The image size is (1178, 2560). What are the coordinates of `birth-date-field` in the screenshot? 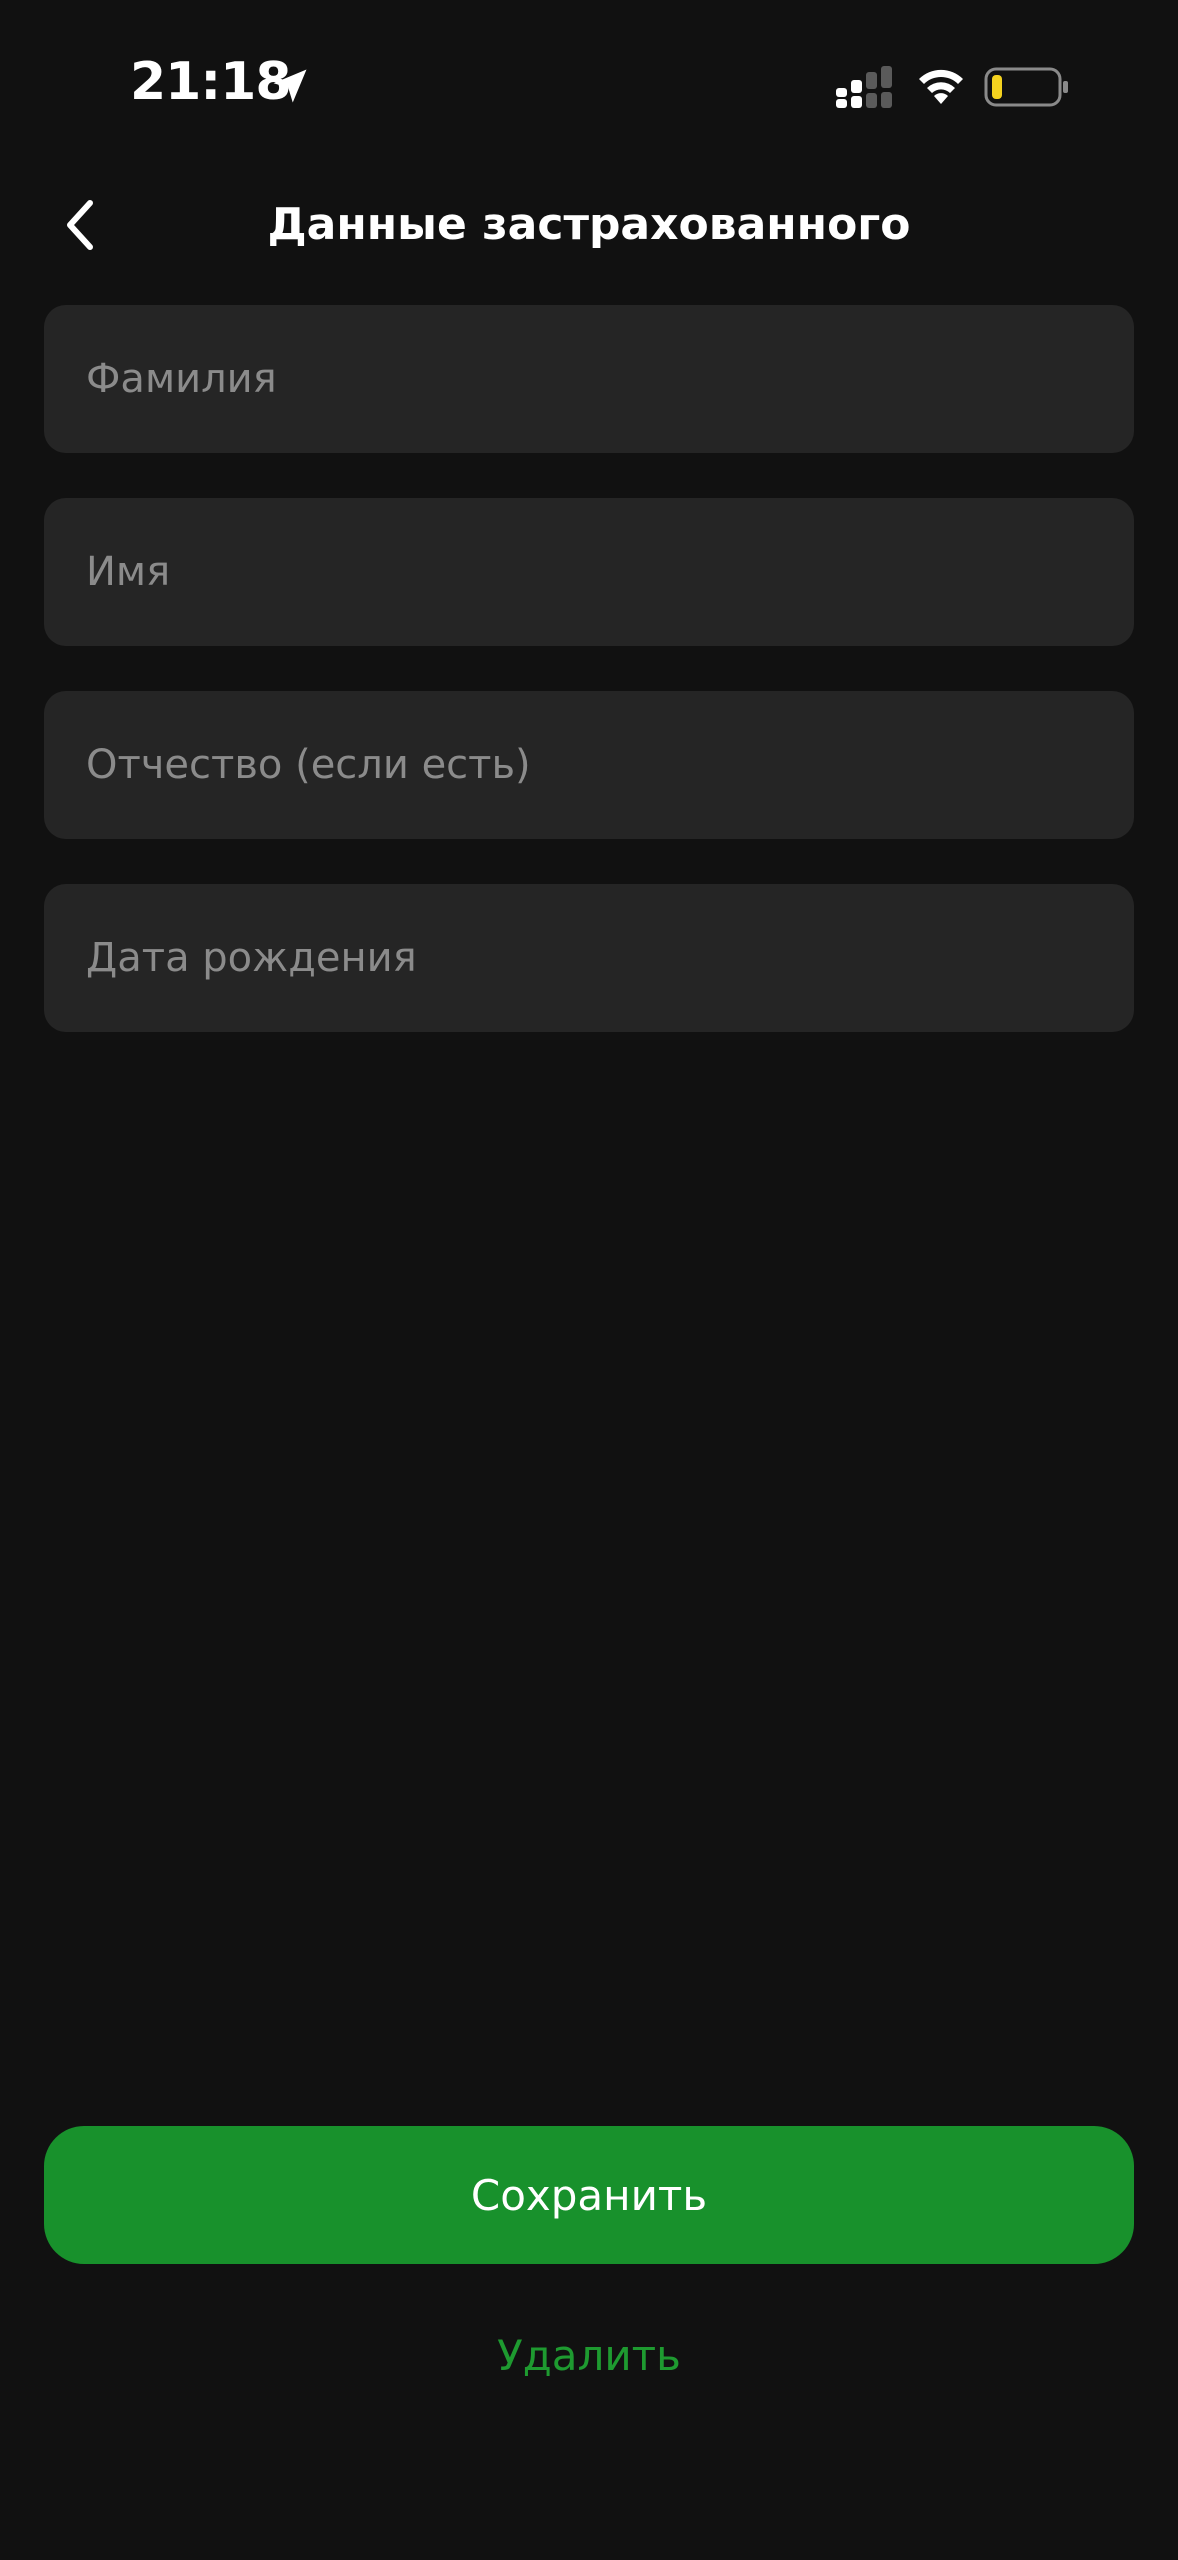 It's located at (589, 958).